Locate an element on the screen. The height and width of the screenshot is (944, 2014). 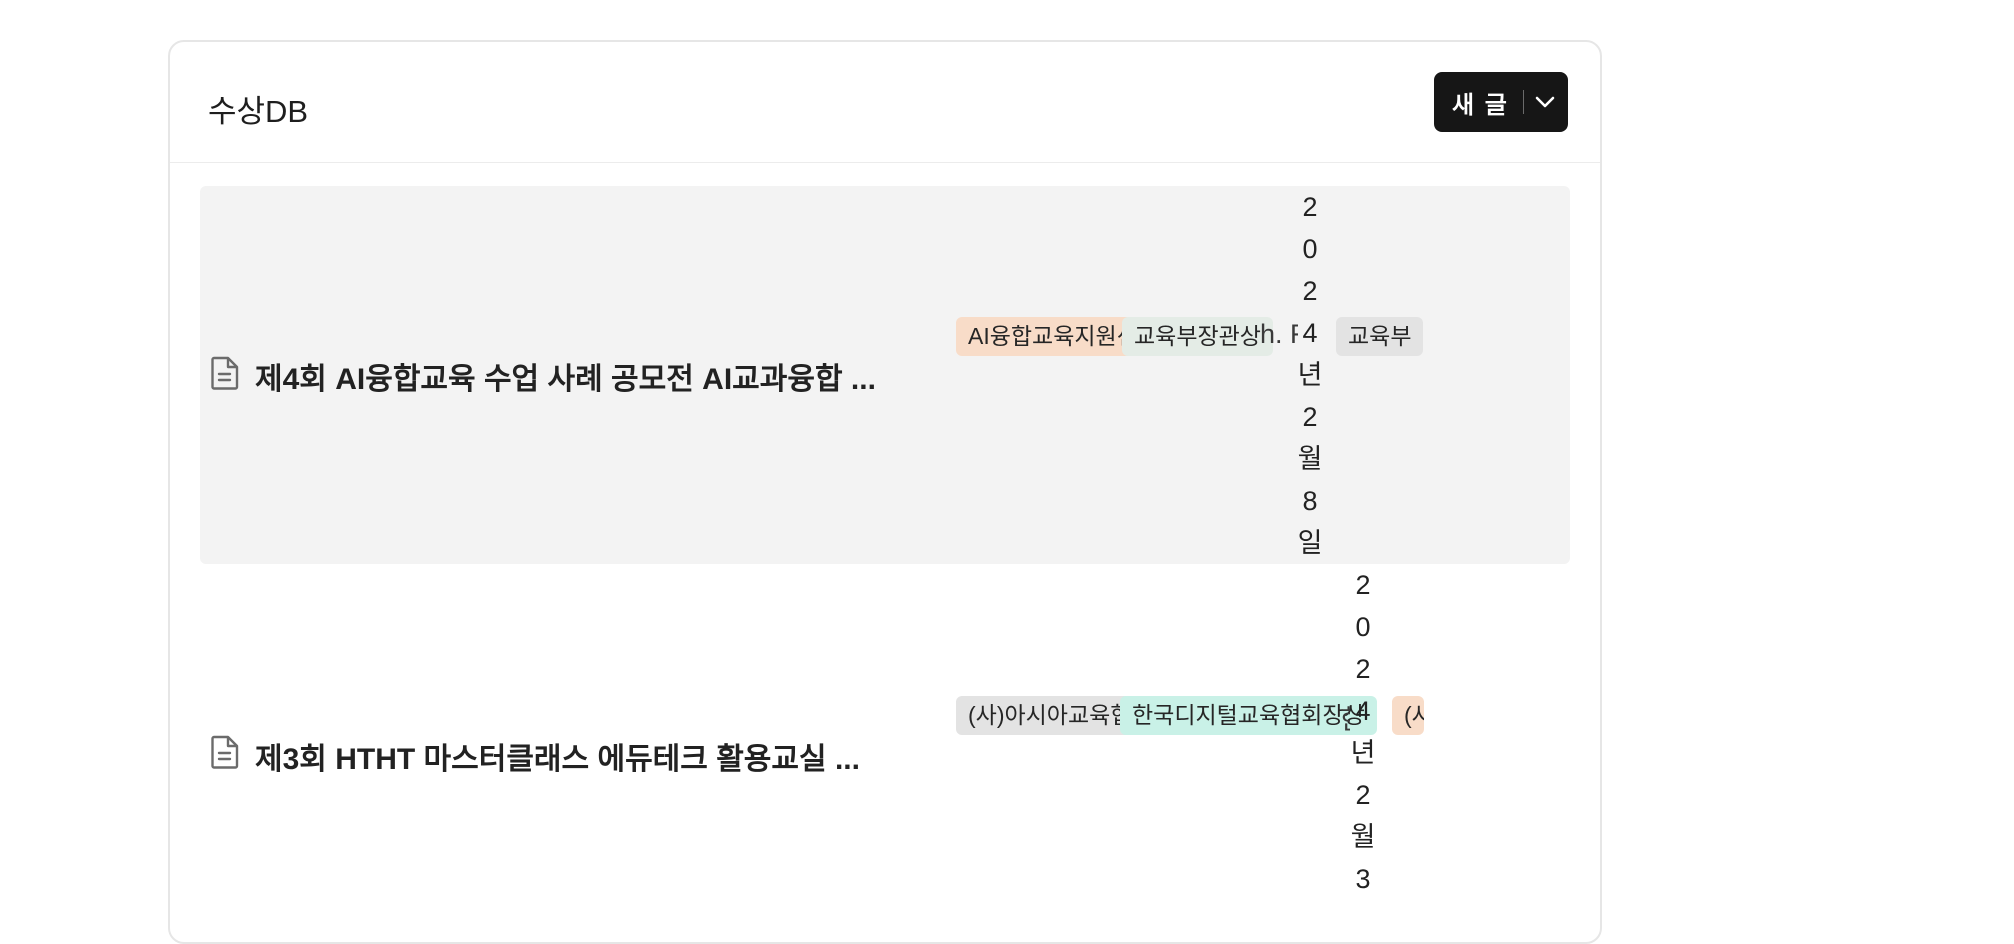
award-tag: 교육부장관상 is located at coordinates (1197, 336).